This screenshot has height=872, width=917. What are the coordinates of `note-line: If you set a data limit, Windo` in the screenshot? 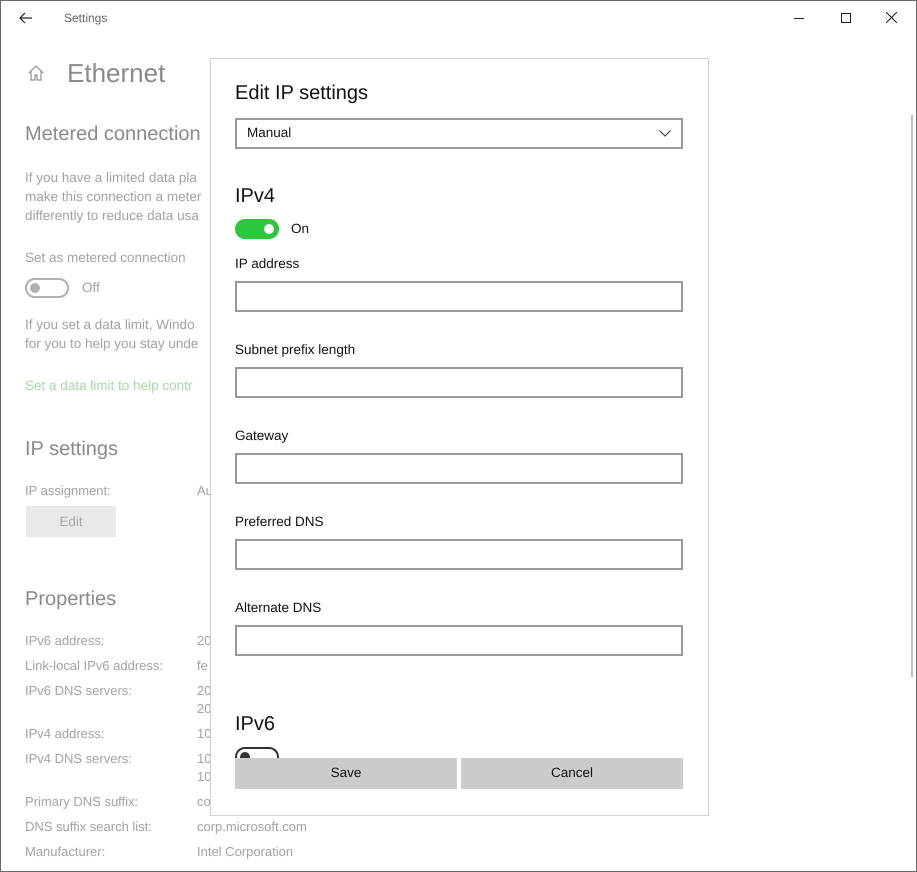 It's located at (110, 325).